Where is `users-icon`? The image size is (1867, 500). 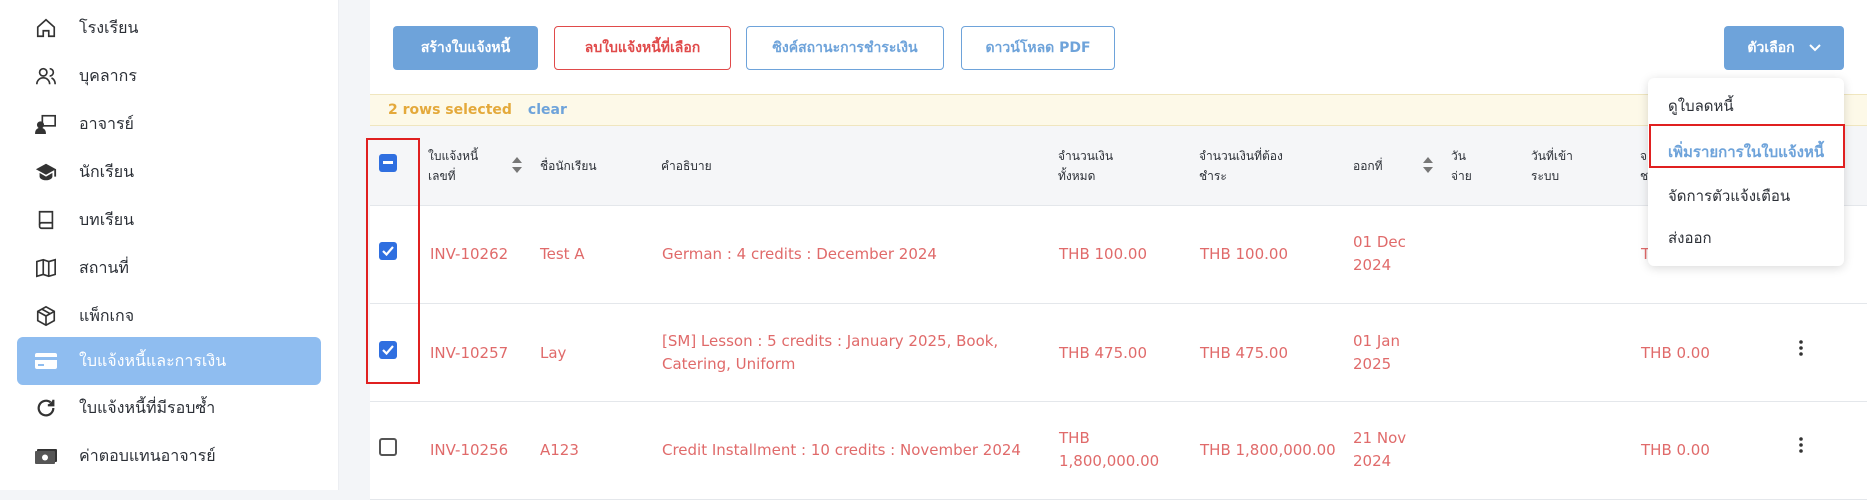 users-icon is located at coordinates (46, 76).